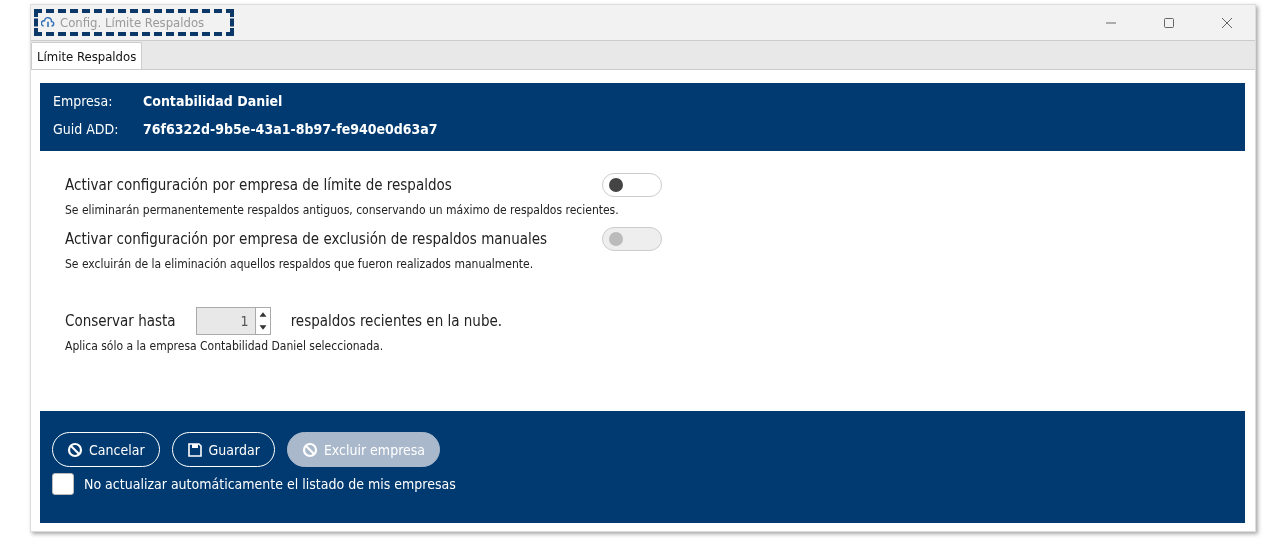  What do you see at coordinates (342, 210) in the screenshot?
I see `setting-hint: Se eliminarán permanentemente respaldos antiguos, conservando un máximo de respaldos recientes.` at bounding box center [342, 210].